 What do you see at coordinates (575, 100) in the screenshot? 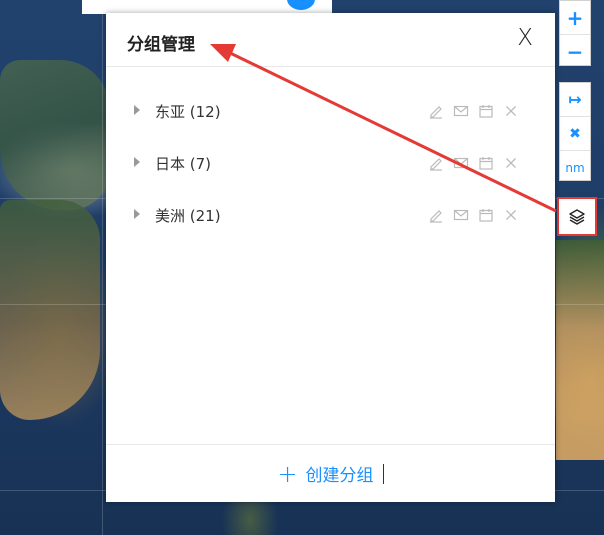
I see `measure-button: ↦` at bounding box center [575, 100].